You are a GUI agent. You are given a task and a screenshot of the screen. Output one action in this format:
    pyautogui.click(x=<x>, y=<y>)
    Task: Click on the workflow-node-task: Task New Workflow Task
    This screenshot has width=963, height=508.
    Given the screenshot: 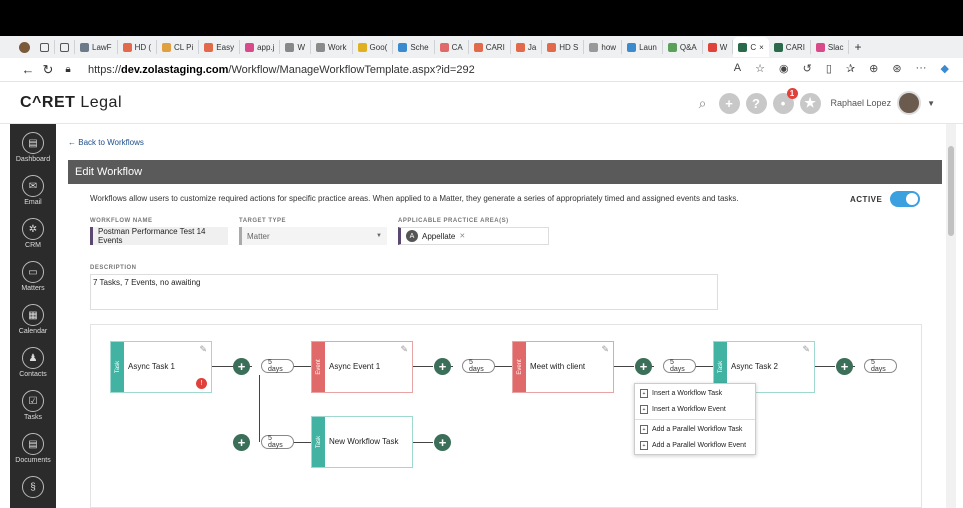 What is the action you would take?
    pyautogui.click(x=362, y=442)
    